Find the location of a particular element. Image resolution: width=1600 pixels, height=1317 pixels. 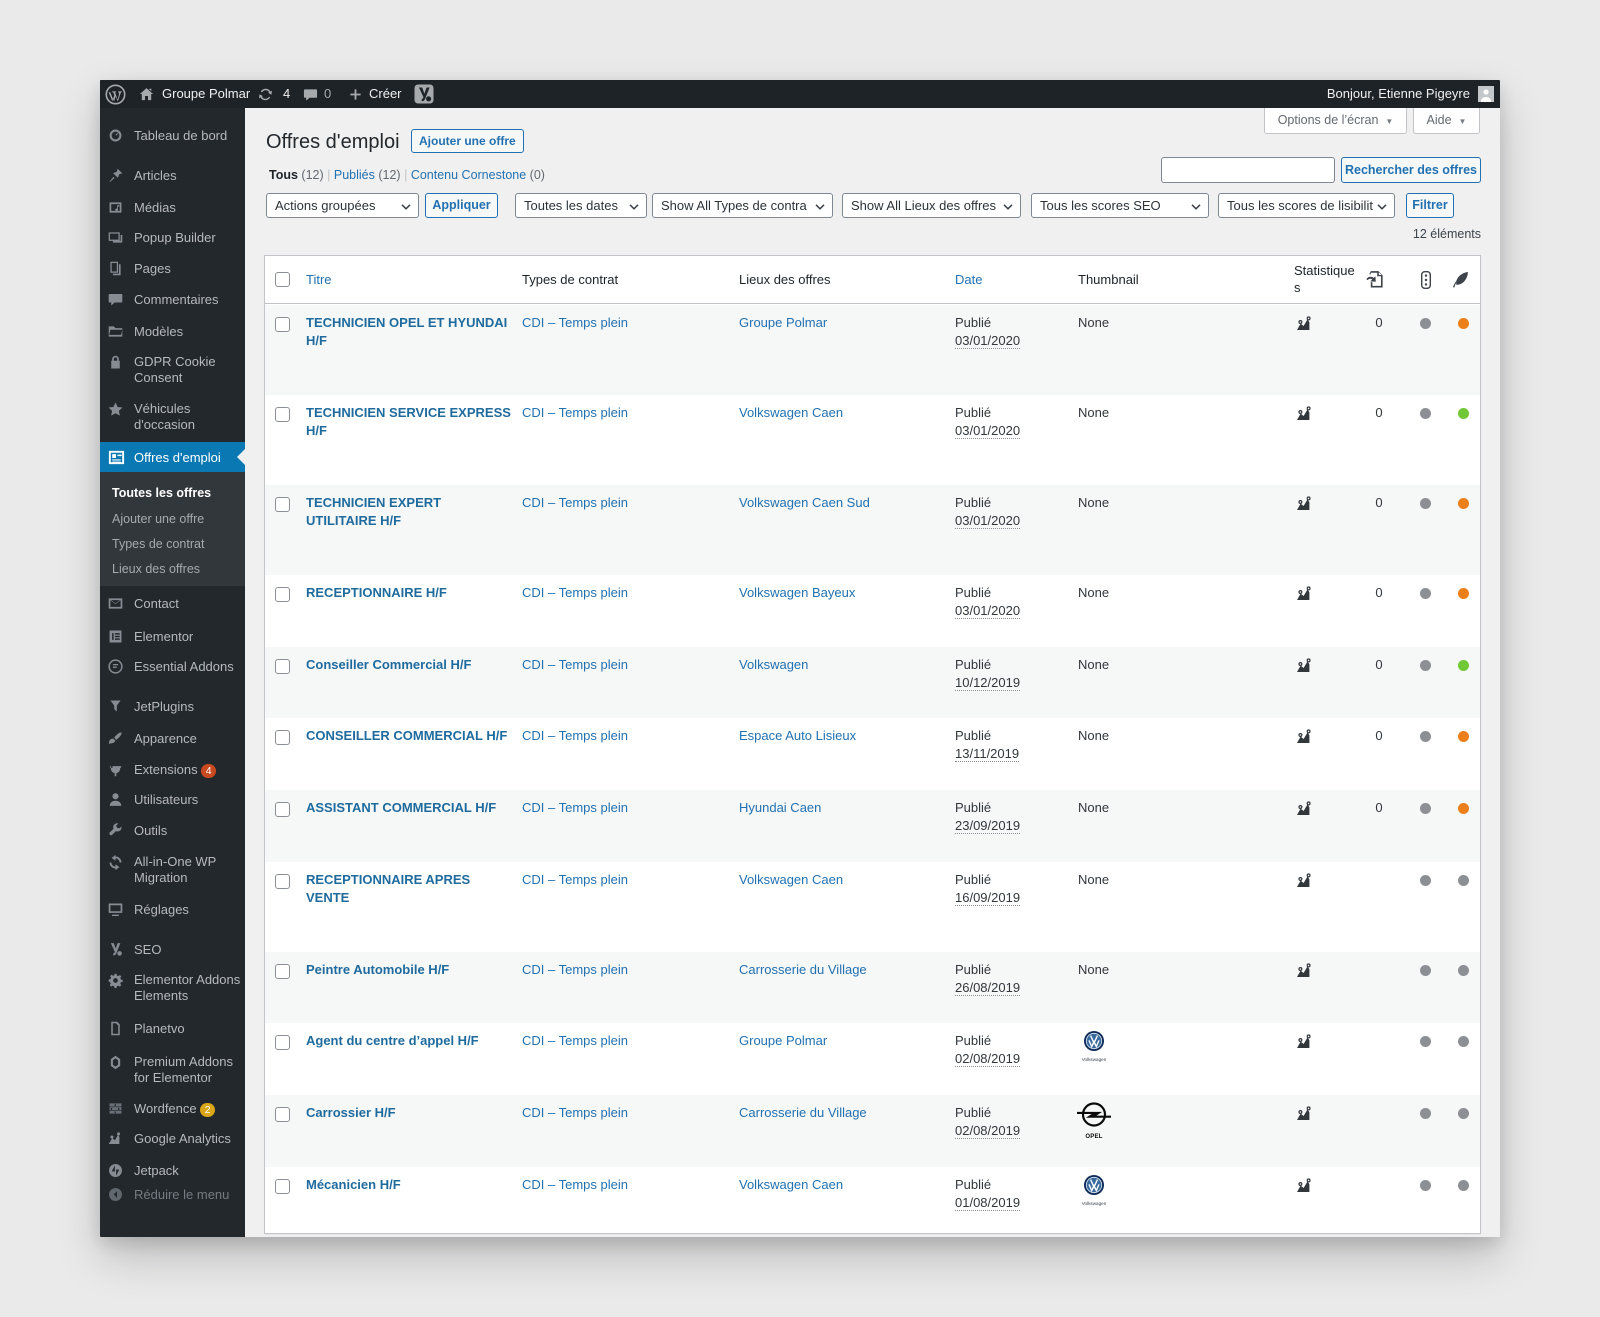

svg-text: OPEL is located at coordinates (1093, 1137).